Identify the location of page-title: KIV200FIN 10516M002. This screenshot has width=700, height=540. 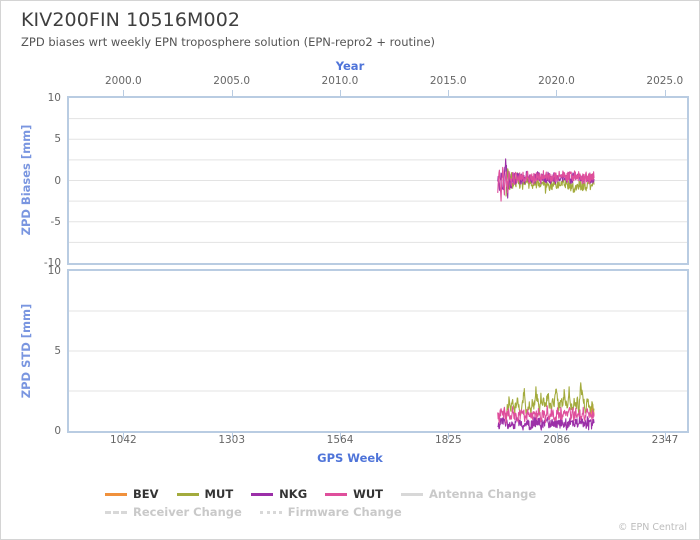
(131, 20).